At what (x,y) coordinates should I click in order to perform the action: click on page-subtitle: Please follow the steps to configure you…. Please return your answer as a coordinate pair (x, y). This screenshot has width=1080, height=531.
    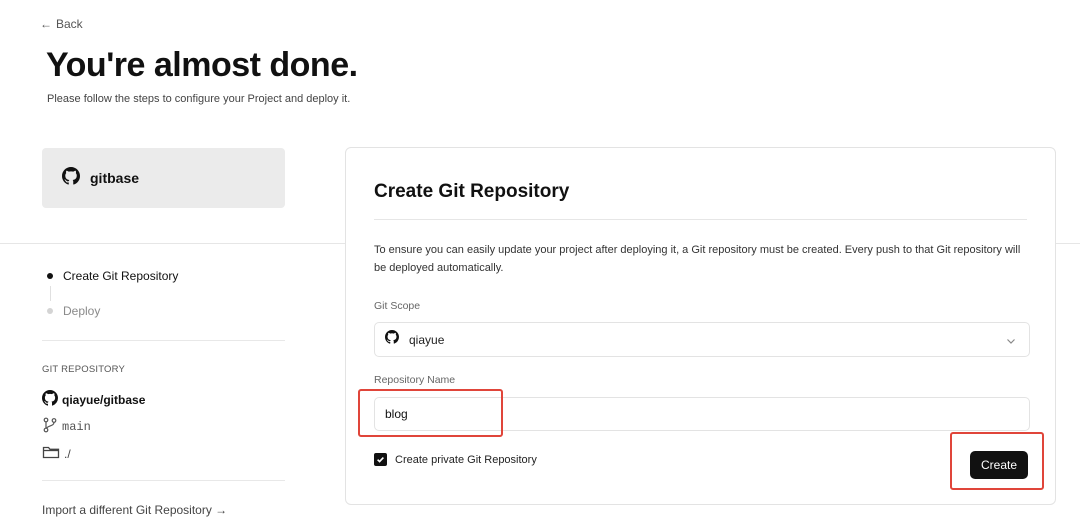
    Looking at the image, I should click on (199, 99).